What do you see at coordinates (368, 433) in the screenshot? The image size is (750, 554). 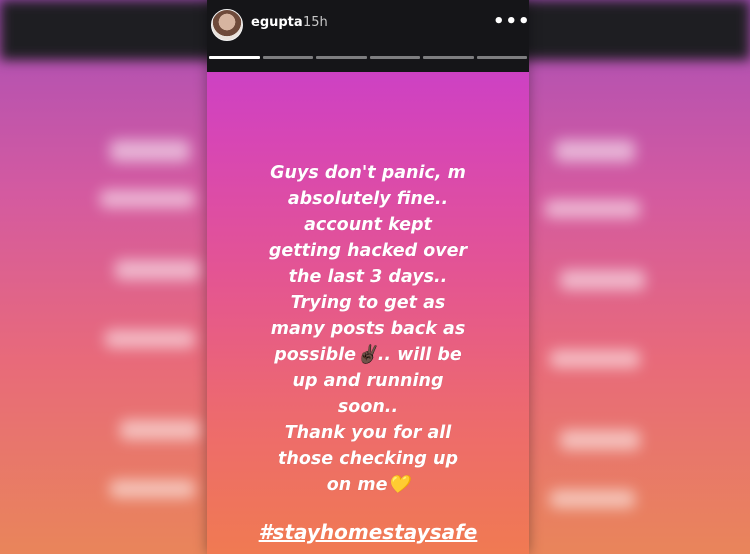 I see `message-line: Thank you for all` at bounding box center [368, 433].